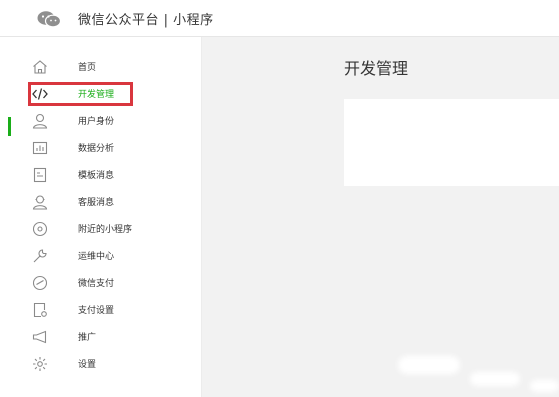  Describe the element at coordinates (40, 94) in the screenshot. I see `code-icon` at that location.